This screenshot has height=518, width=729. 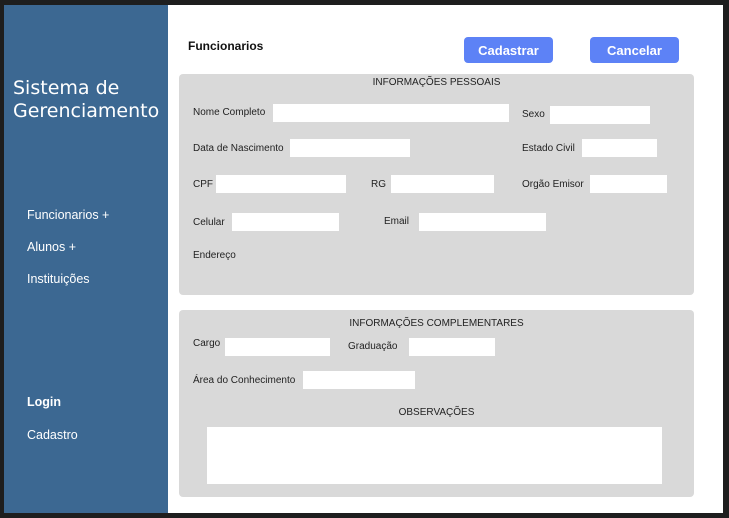 What do you see at coordinates (238, 148) in the screenshot?
I see `nascimento-label: Data de Nascimento` at bounding box center [238, 148].